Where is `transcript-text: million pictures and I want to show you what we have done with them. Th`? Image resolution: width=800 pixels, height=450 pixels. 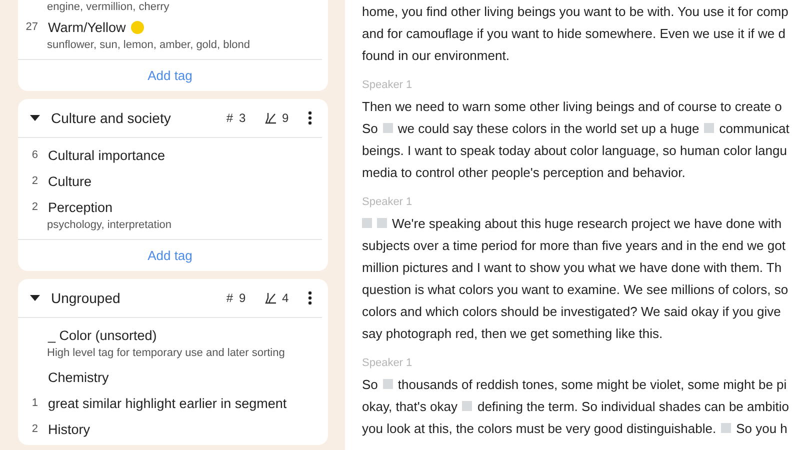
transcript-text: million pictures and I want to show you what we have done with them. Th is located at coordinates (572, 267).